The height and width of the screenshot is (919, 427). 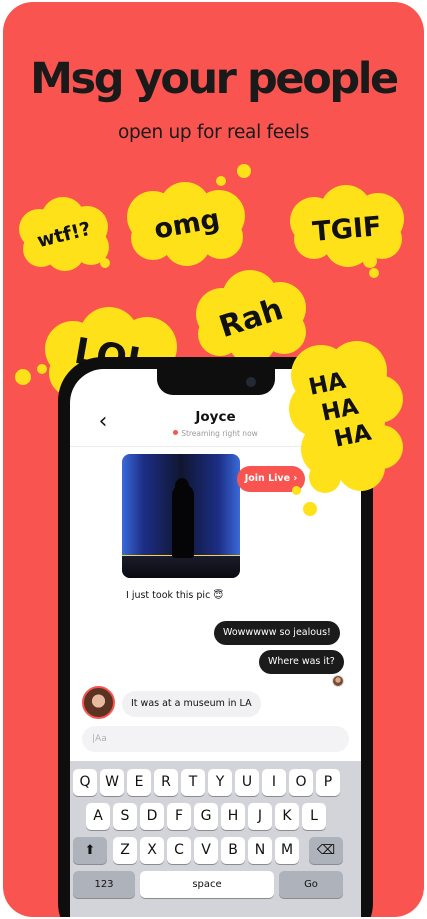 I want to click on sticker-omg: omg, so click(x=187, y=224).